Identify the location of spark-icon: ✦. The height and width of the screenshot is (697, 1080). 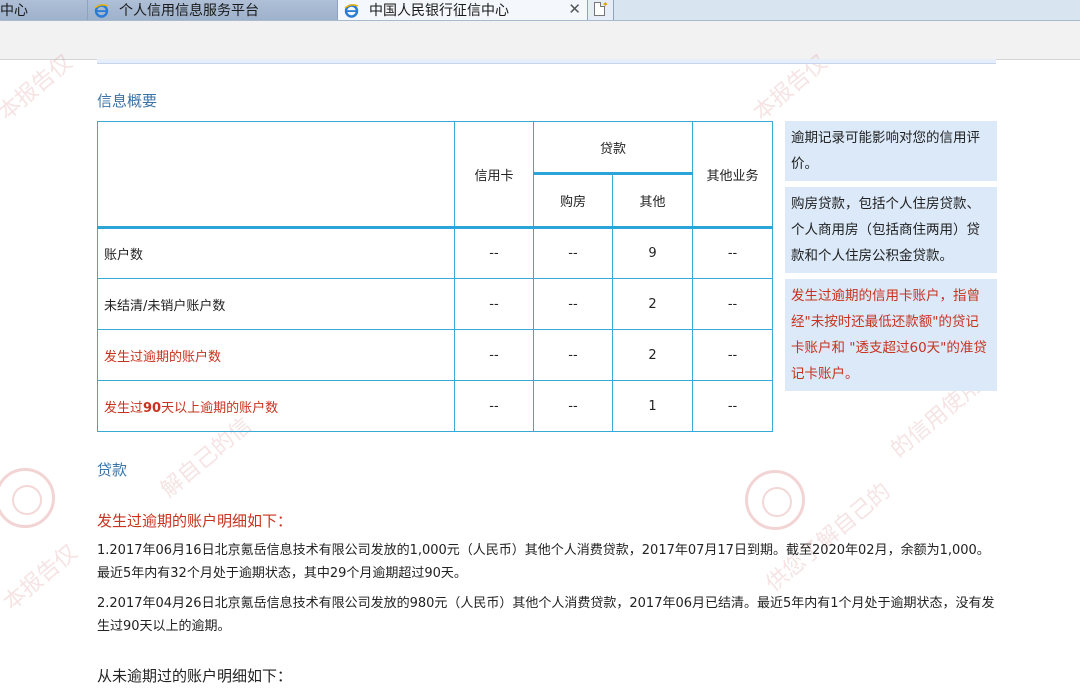
(605, 4).